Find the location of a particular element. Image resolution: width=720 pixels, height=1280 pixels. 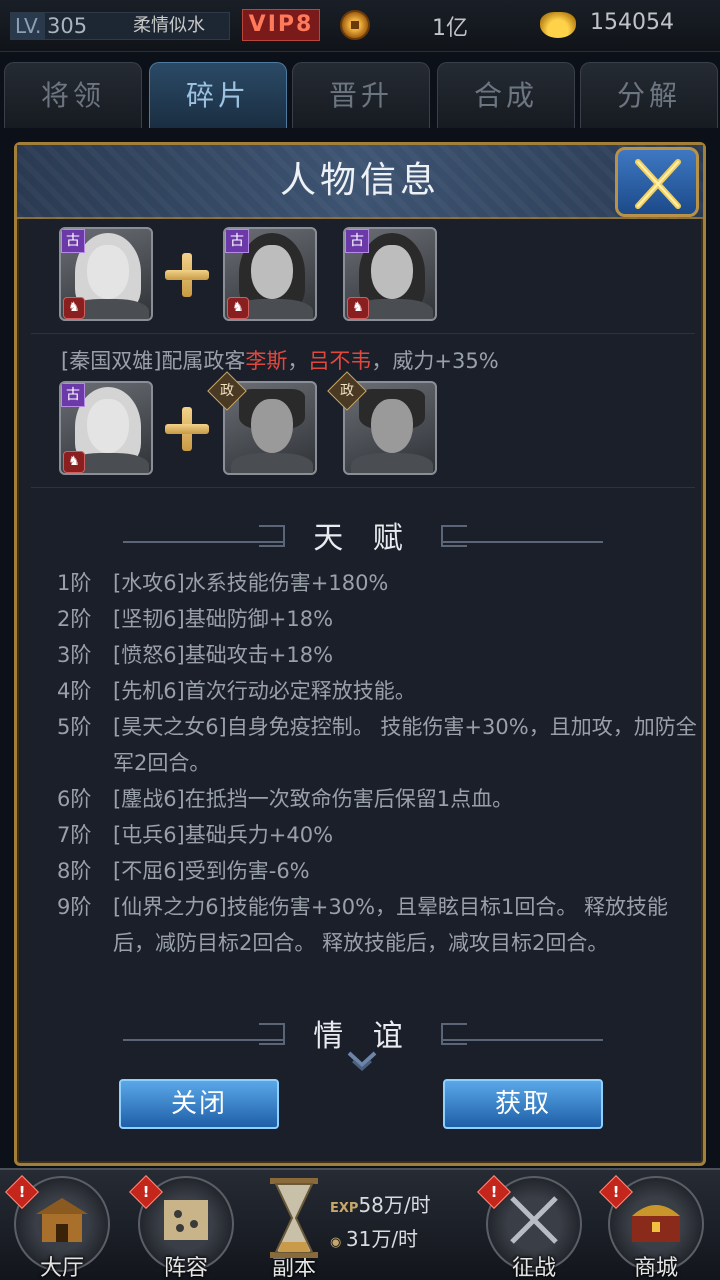

crossed-swords-icon is located at coordinates (534, 1220).